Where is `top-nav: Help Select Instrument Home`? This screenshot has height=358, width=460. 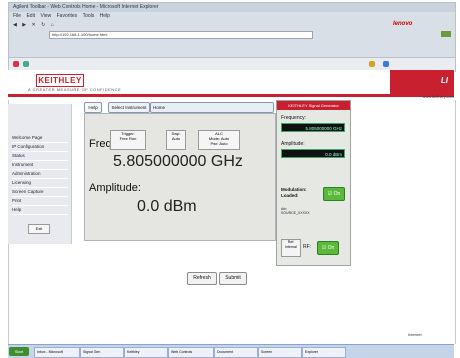
top-nav: Help Select Instrument Home is located at coordinates (179, 107).